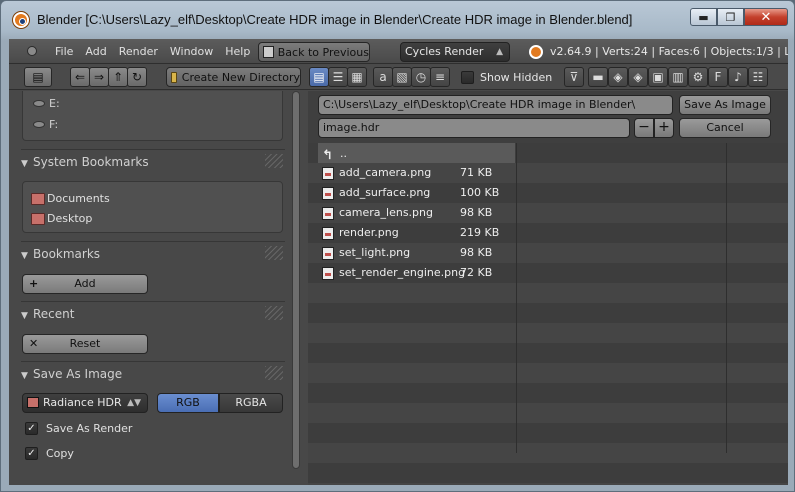 The image size is (795, 492). What do you see at coordinates (417, 213) in the screenshot?
I see `file-row: camera_lens.png 98 KB` at bounding box center [417, 213].